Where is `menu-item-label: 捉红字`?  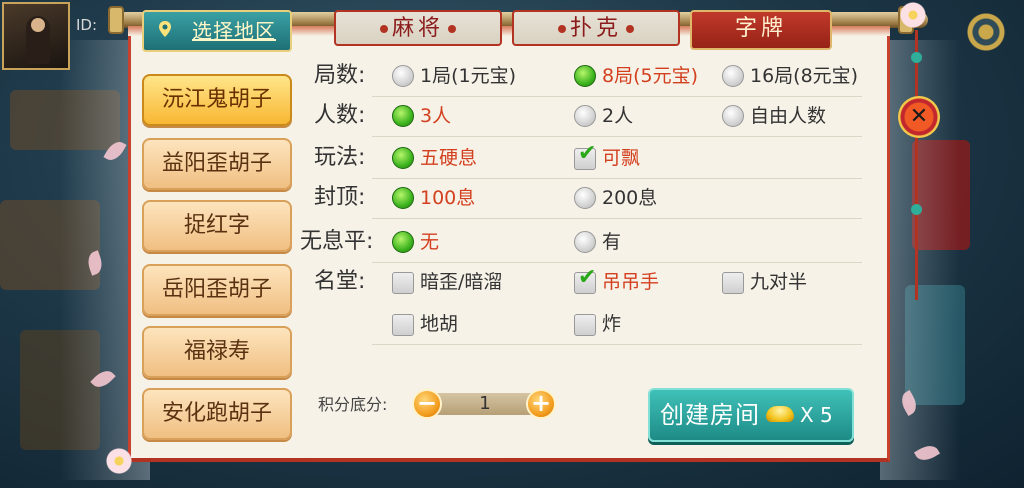 menu-item-label: 捉红字 is located at coordinates (216, 225).